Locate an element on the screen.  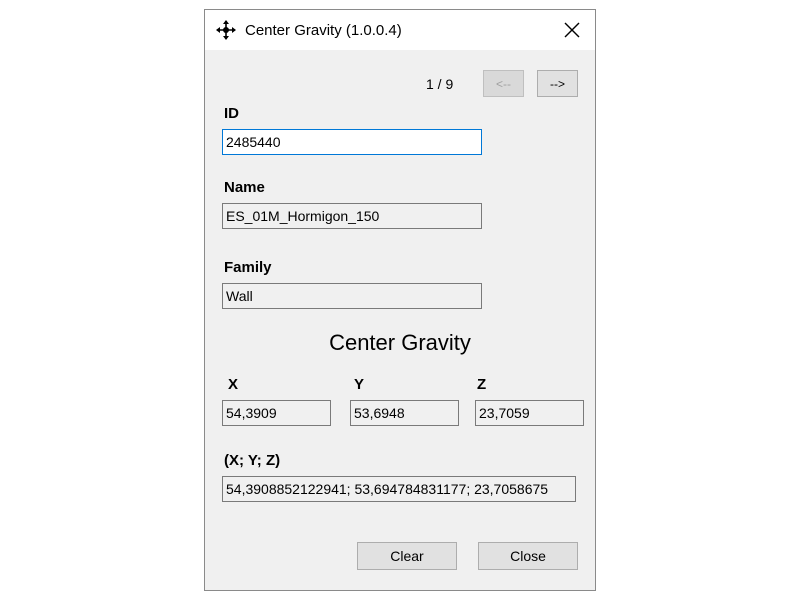
family-label: Family is located at coordinates (248, 267).